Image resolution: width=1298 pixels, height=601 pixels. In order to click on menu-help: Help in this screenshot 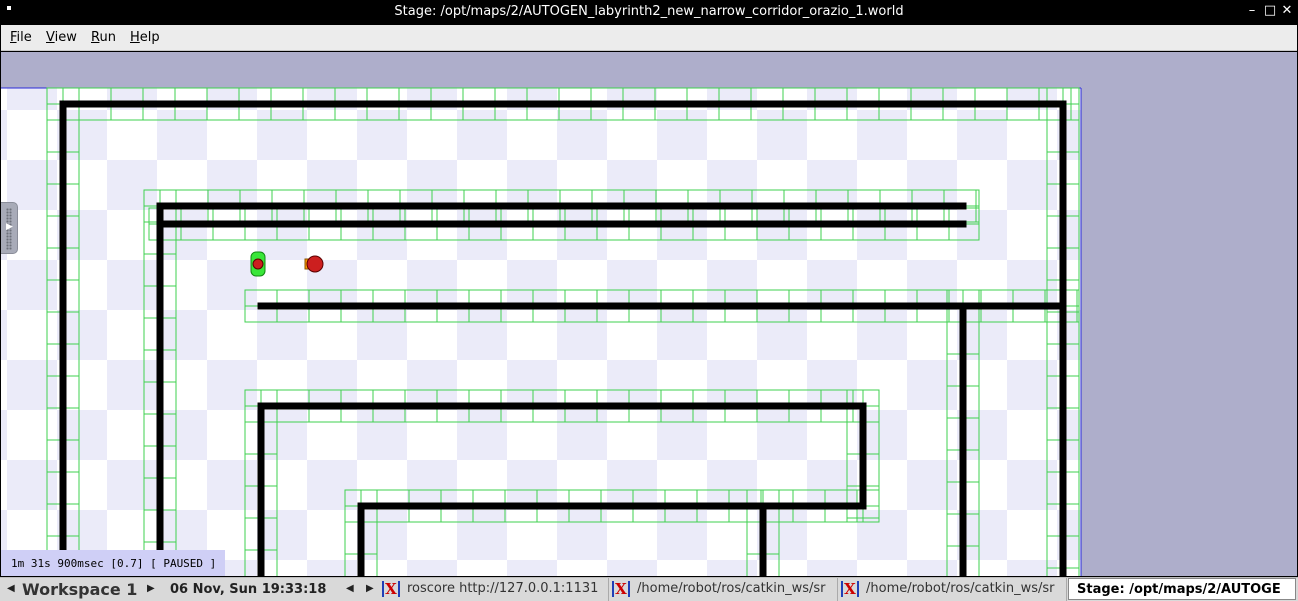, I will do `click(145, 37)`.